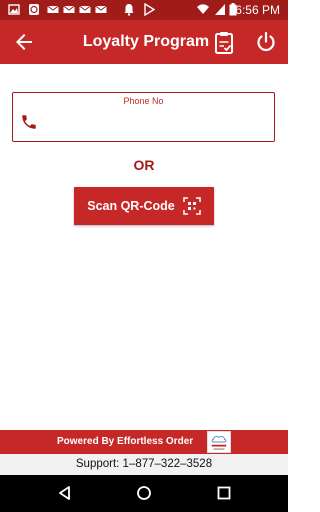  I want to click on scan-qr-button: Scan QR-Code, so click(144, 206).